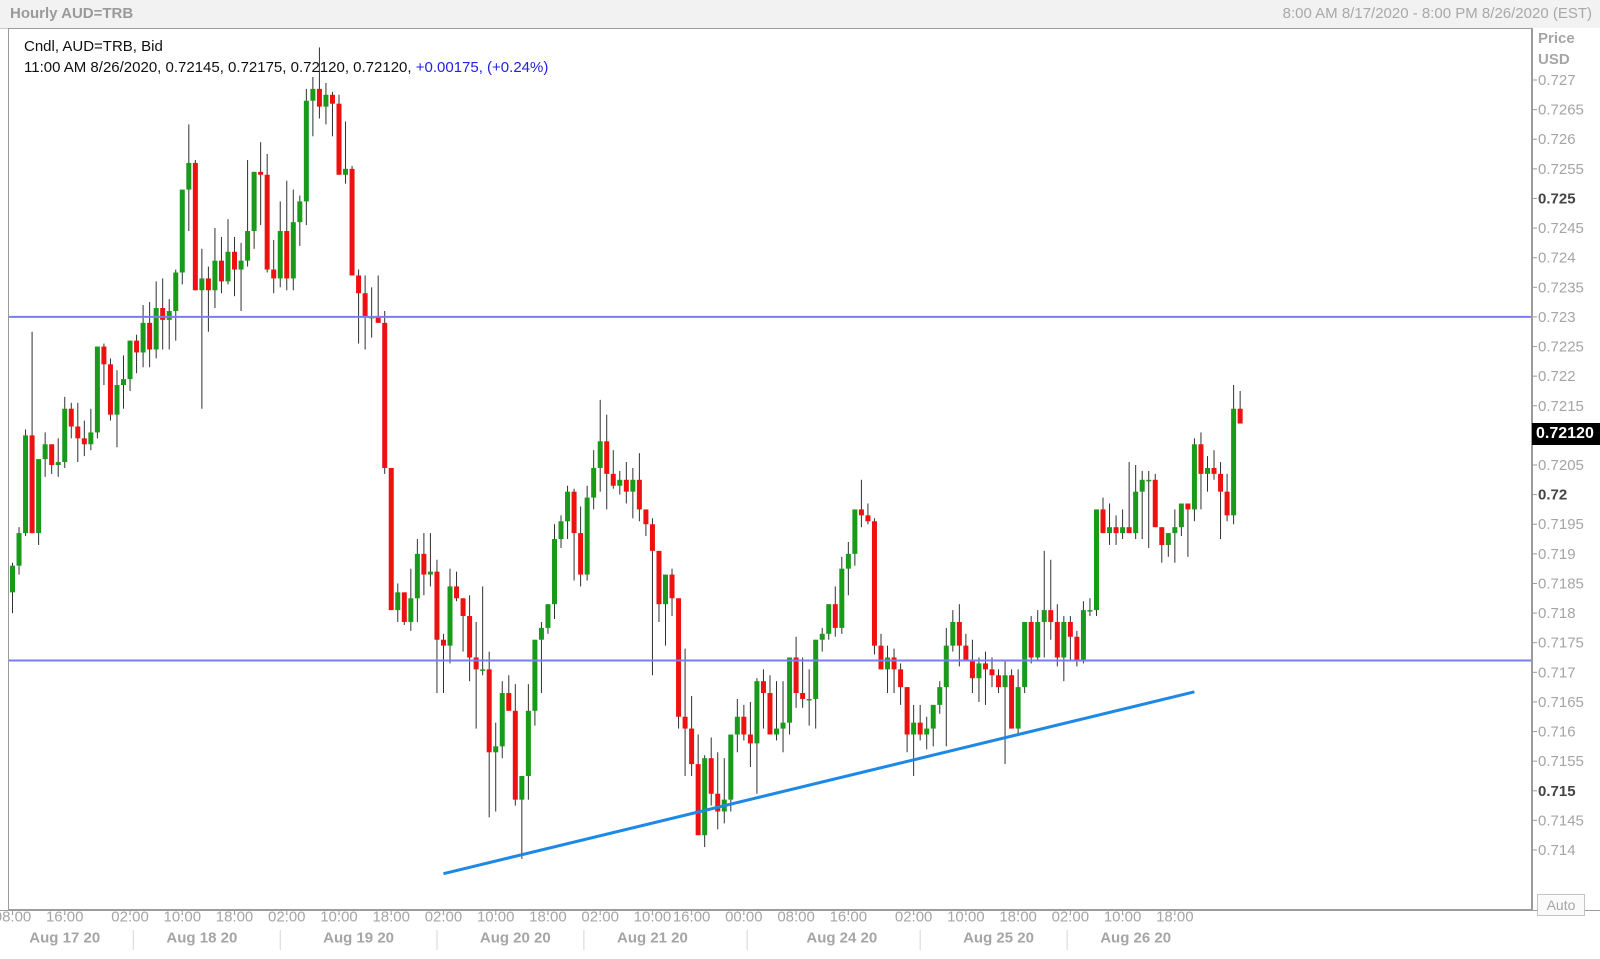 The height and width of the screenshot is (959, 1600). Describe the element at coordinates (358, 937) in the screenshot. I see `date-label: Aug 19 20` at that location.